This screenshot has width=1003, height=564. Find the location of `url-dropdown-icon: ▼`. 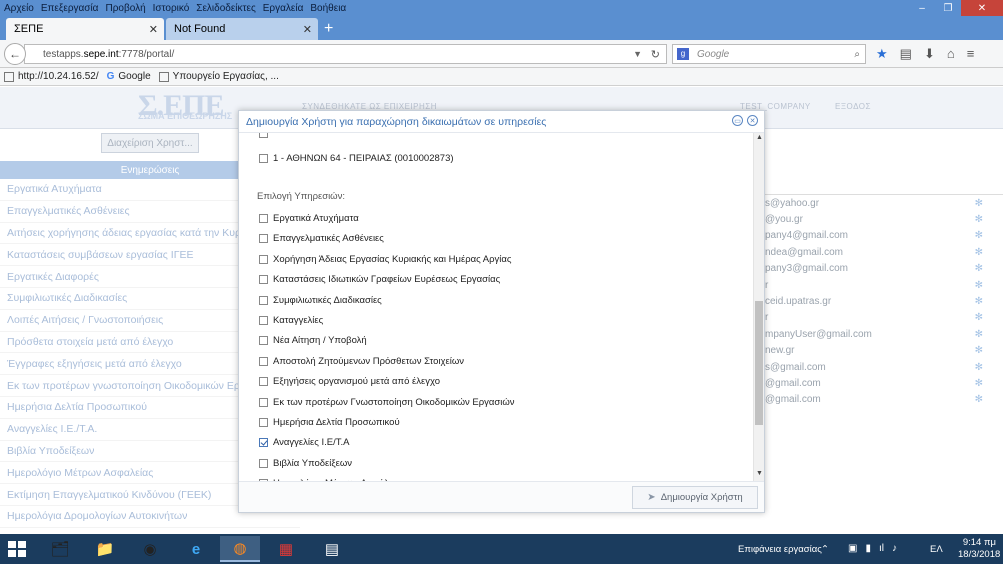

url-dropdown-icon: ▼ is located at coordinates (637, 54).